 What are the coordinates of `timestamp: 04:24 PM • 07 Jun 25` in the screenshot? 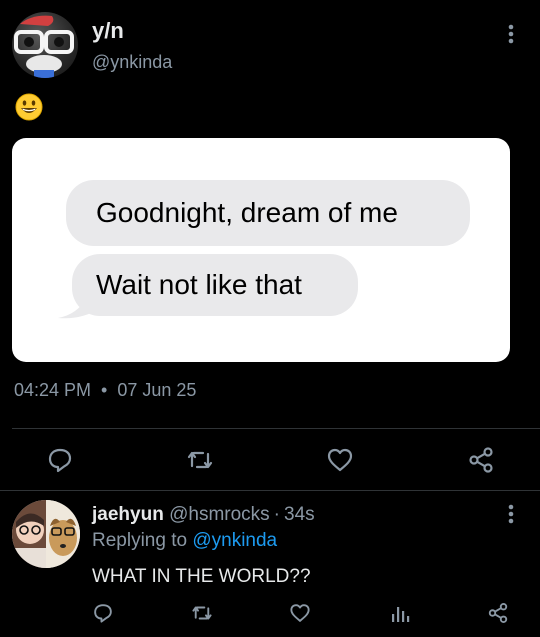 It's located at (105, 390).